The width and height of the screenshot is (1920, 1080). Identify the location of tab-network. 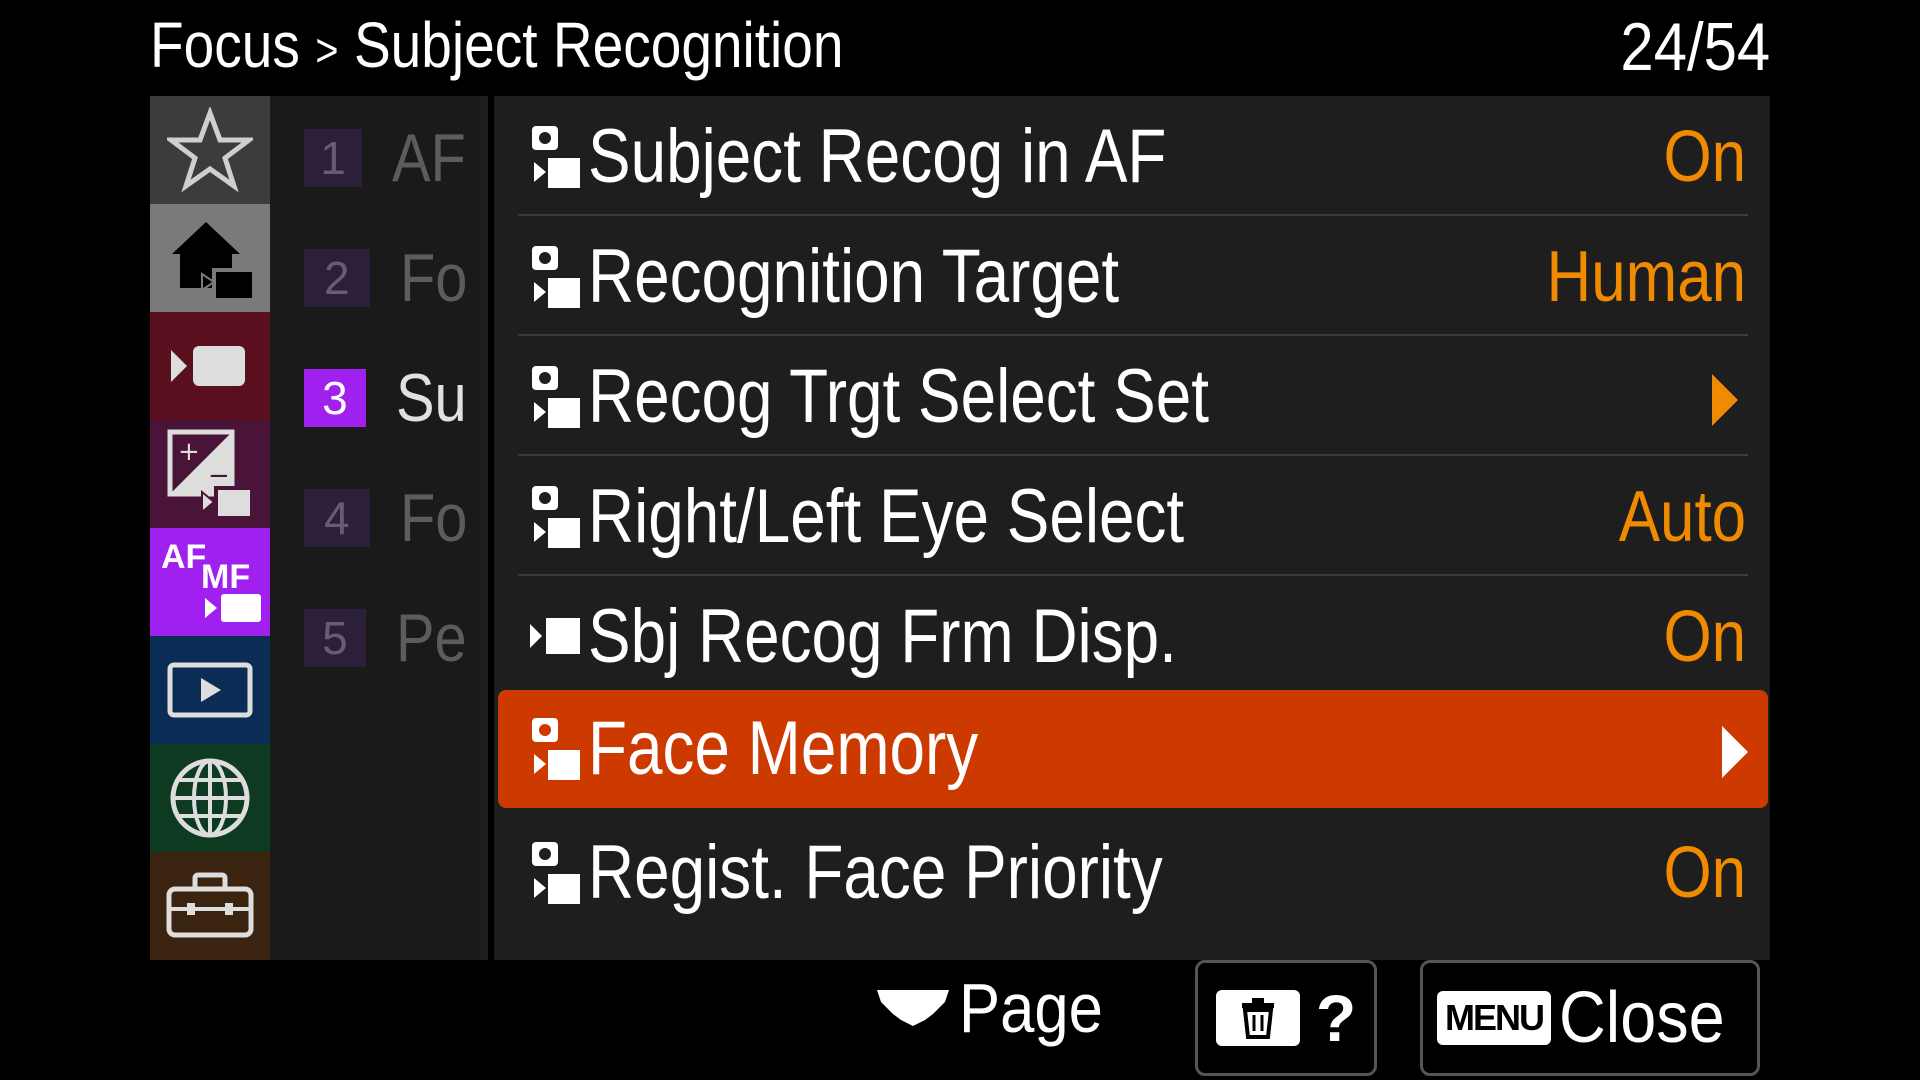
(210, 798).